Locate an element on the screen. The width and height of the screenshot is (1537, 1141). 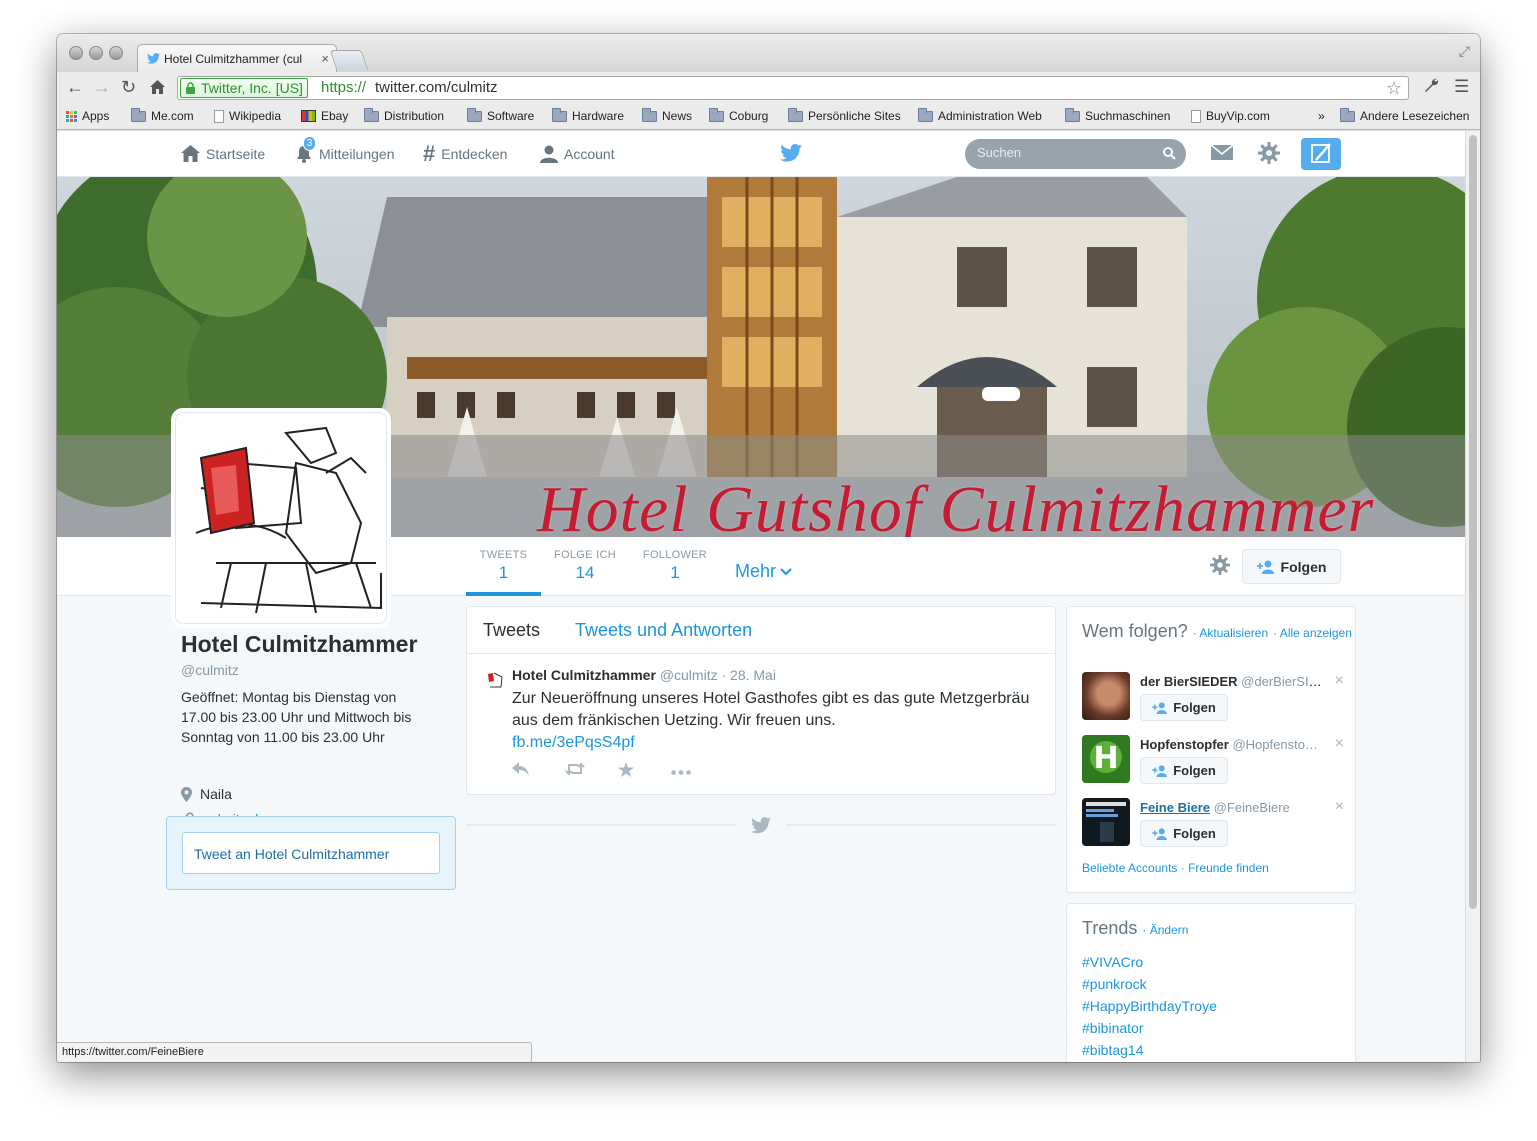
messages-envelope-icon is located at coordinates (1222, 154).